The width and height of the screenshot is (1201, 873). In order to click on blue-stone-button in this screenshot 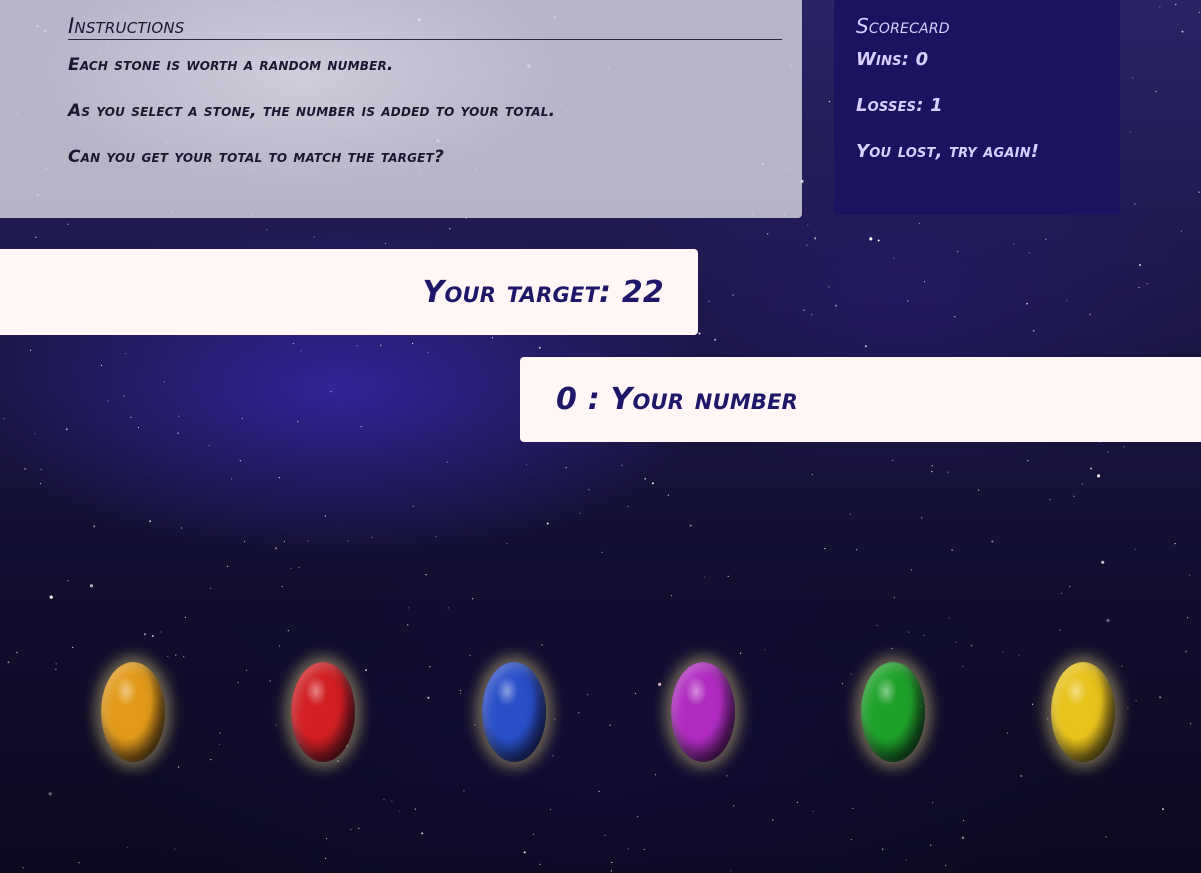, I will do `click(514, 712)`.